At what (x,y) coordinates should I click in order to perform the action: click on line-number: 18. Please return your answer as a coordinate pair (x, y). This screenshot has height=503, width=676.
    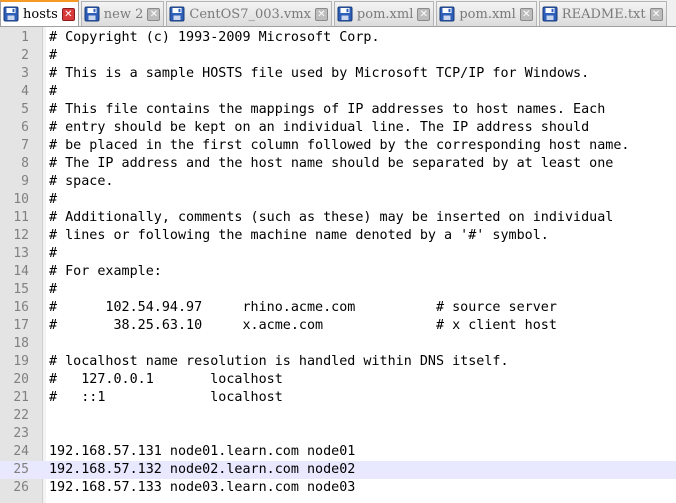
    Looking at the image, I should click on (21, 343).